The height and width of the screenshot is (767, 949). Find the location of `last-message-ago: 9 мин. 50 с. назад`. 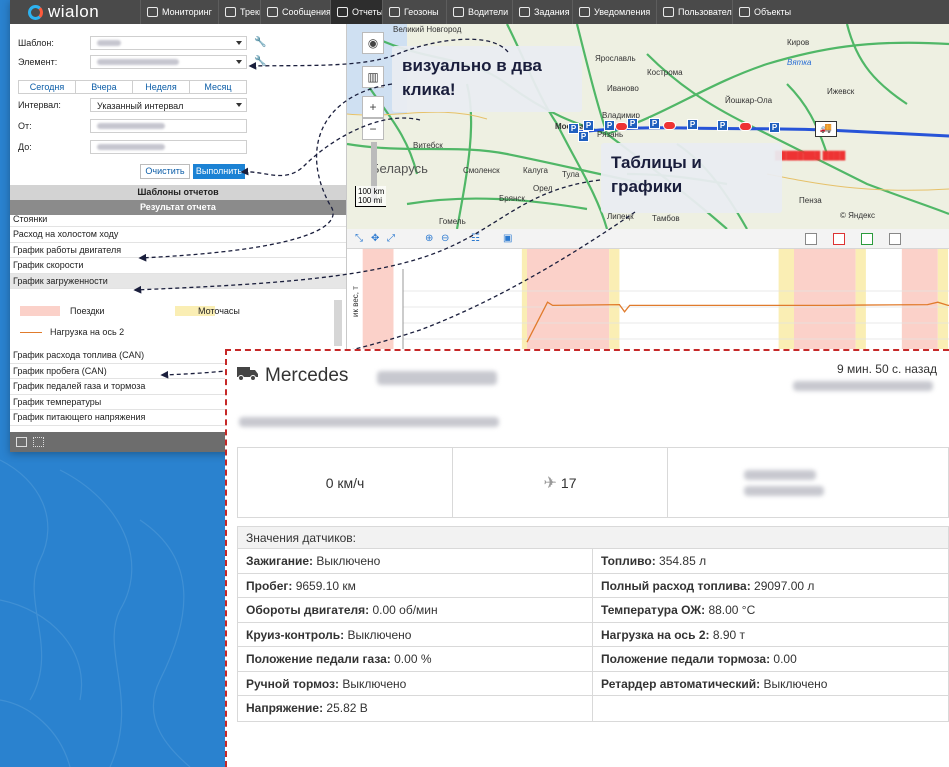

last-message-ago: 9 мин. 50 с. назад is located at coordinates (887, 369).